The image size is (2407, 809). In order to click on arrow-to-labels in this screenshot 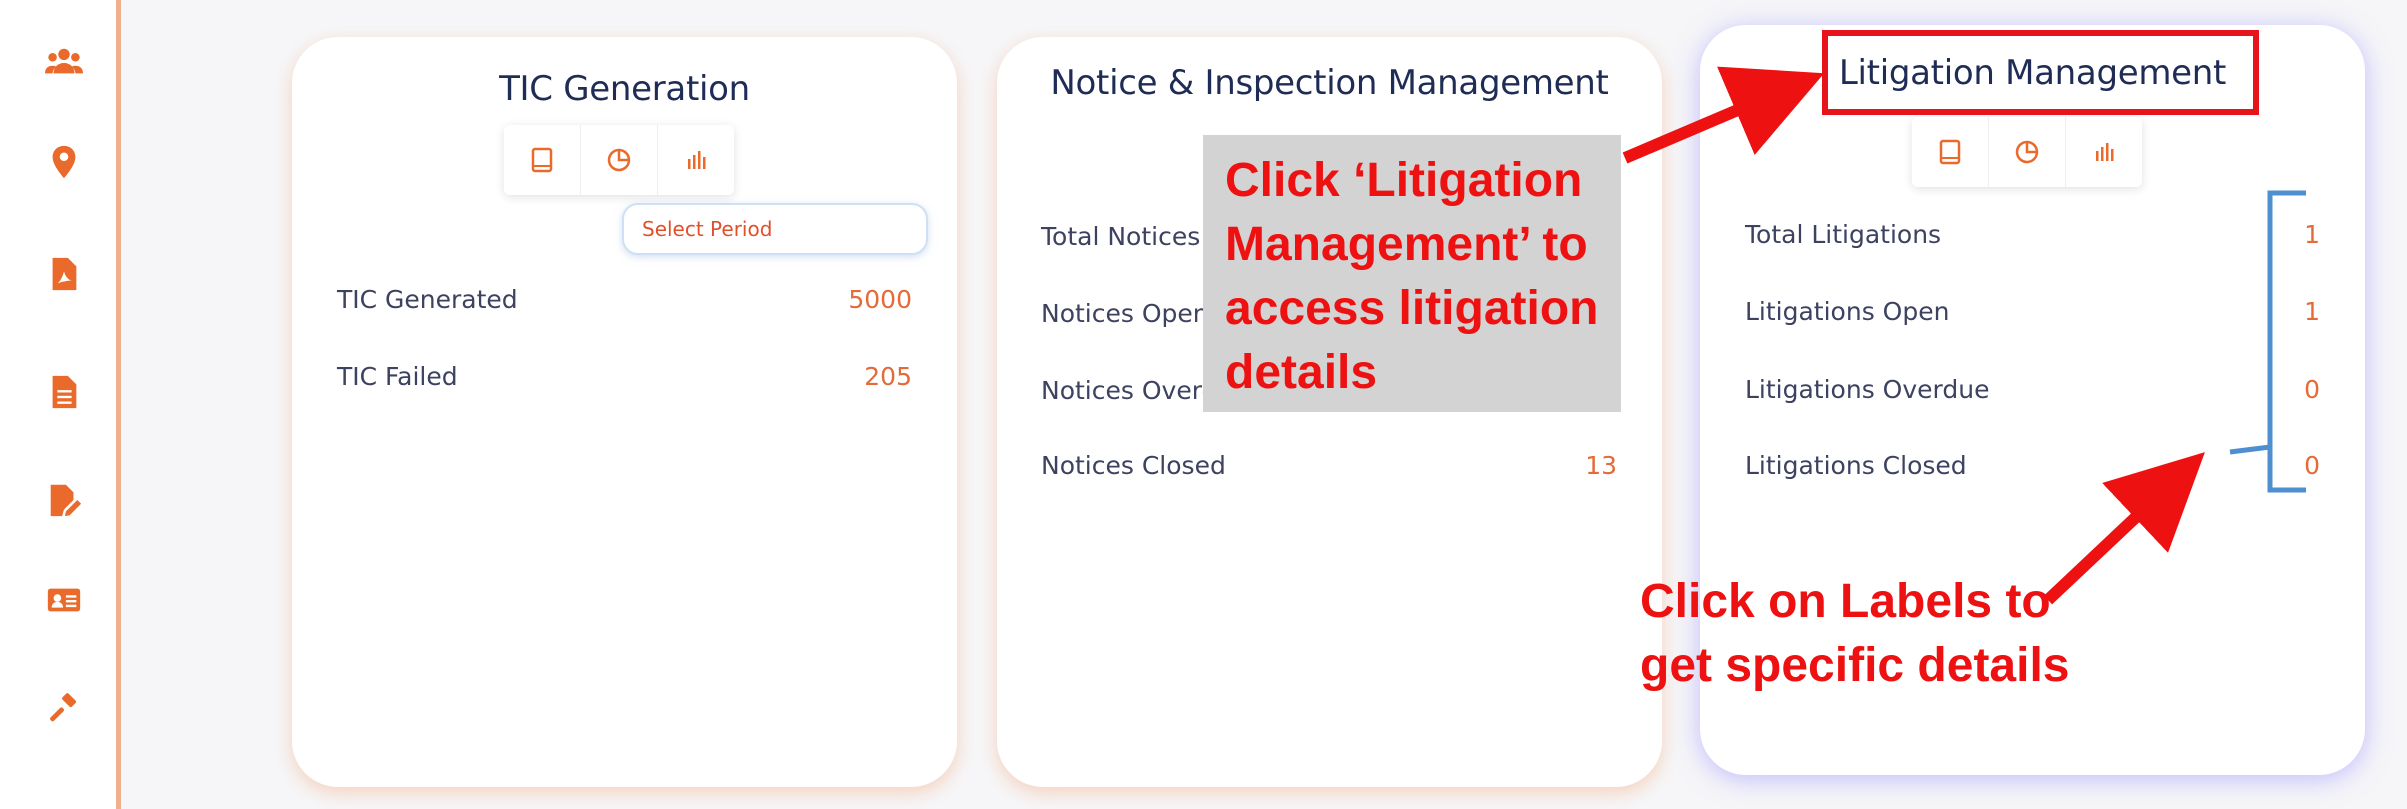, I will do `click(2124, 528)`.